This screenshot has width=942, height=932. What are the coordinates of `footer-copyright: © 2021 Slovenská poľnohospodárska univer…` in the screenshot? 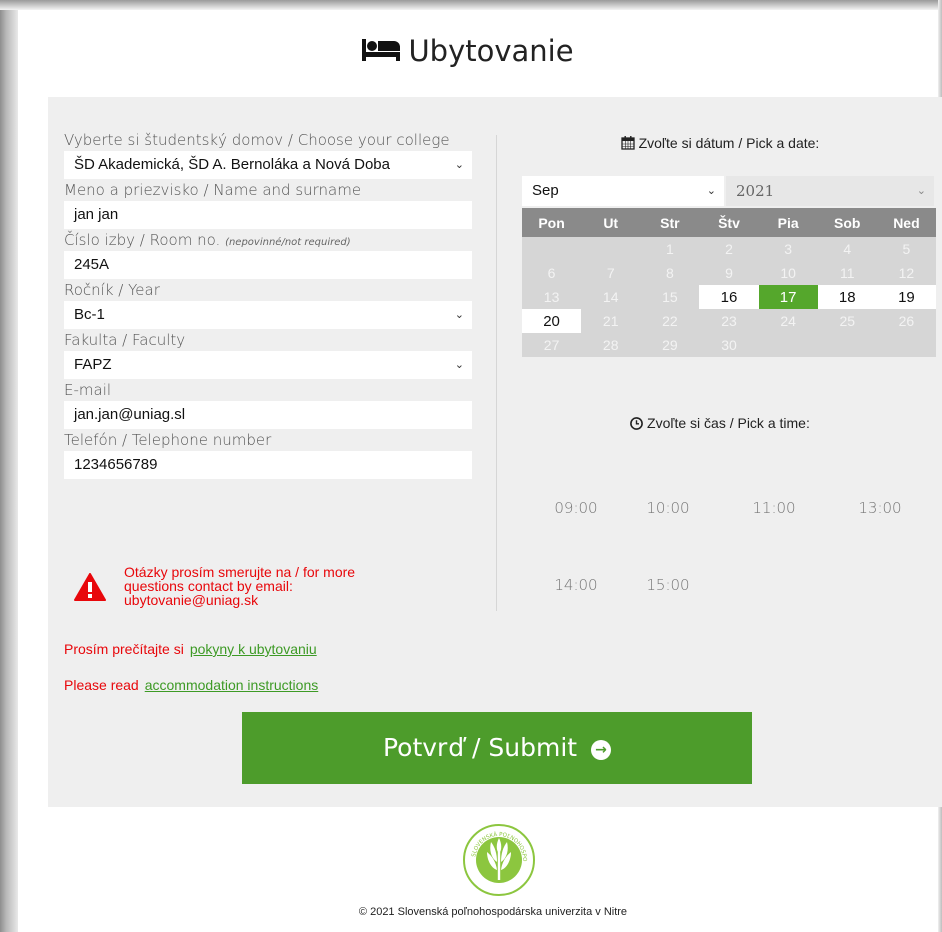 It's located at (493, 912).